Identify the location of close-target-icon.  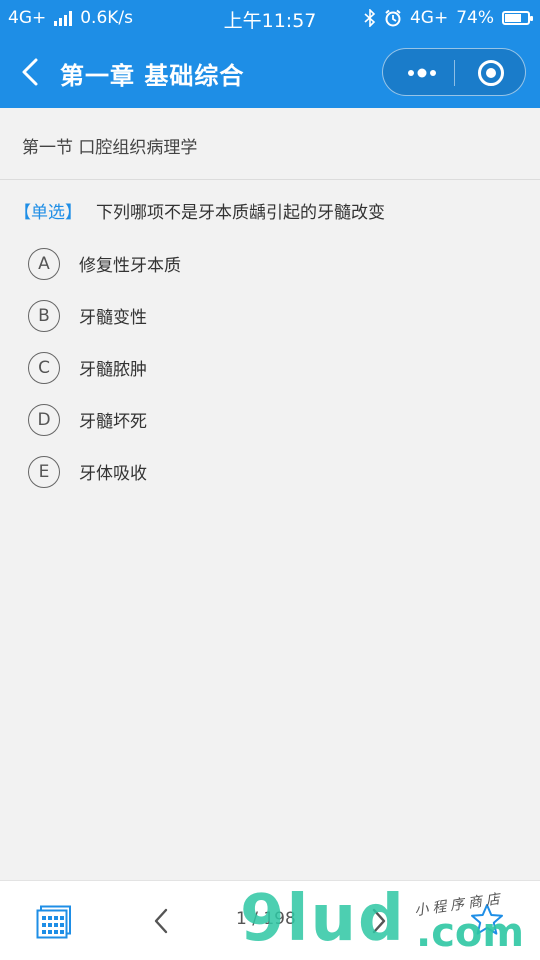
(491, 73).